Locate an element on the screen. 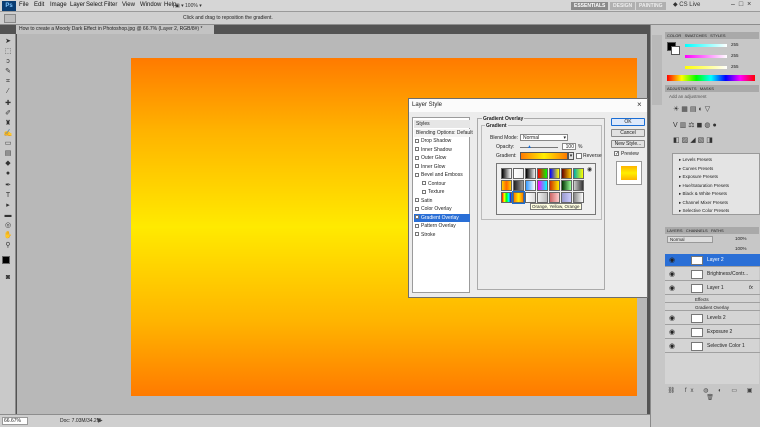 This screenshot has height=427, width=760. healing-tool-icon: ✚ is located at coordinates (8, 104).